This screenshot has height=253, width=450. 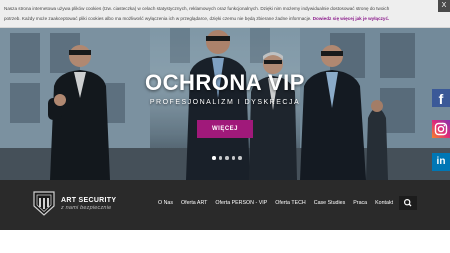 What do you see at coordinates (290, 203) in the screenshot?
I see `menu-item-oferta-tech: Oferta TECH` at bounding box center [290, 203].